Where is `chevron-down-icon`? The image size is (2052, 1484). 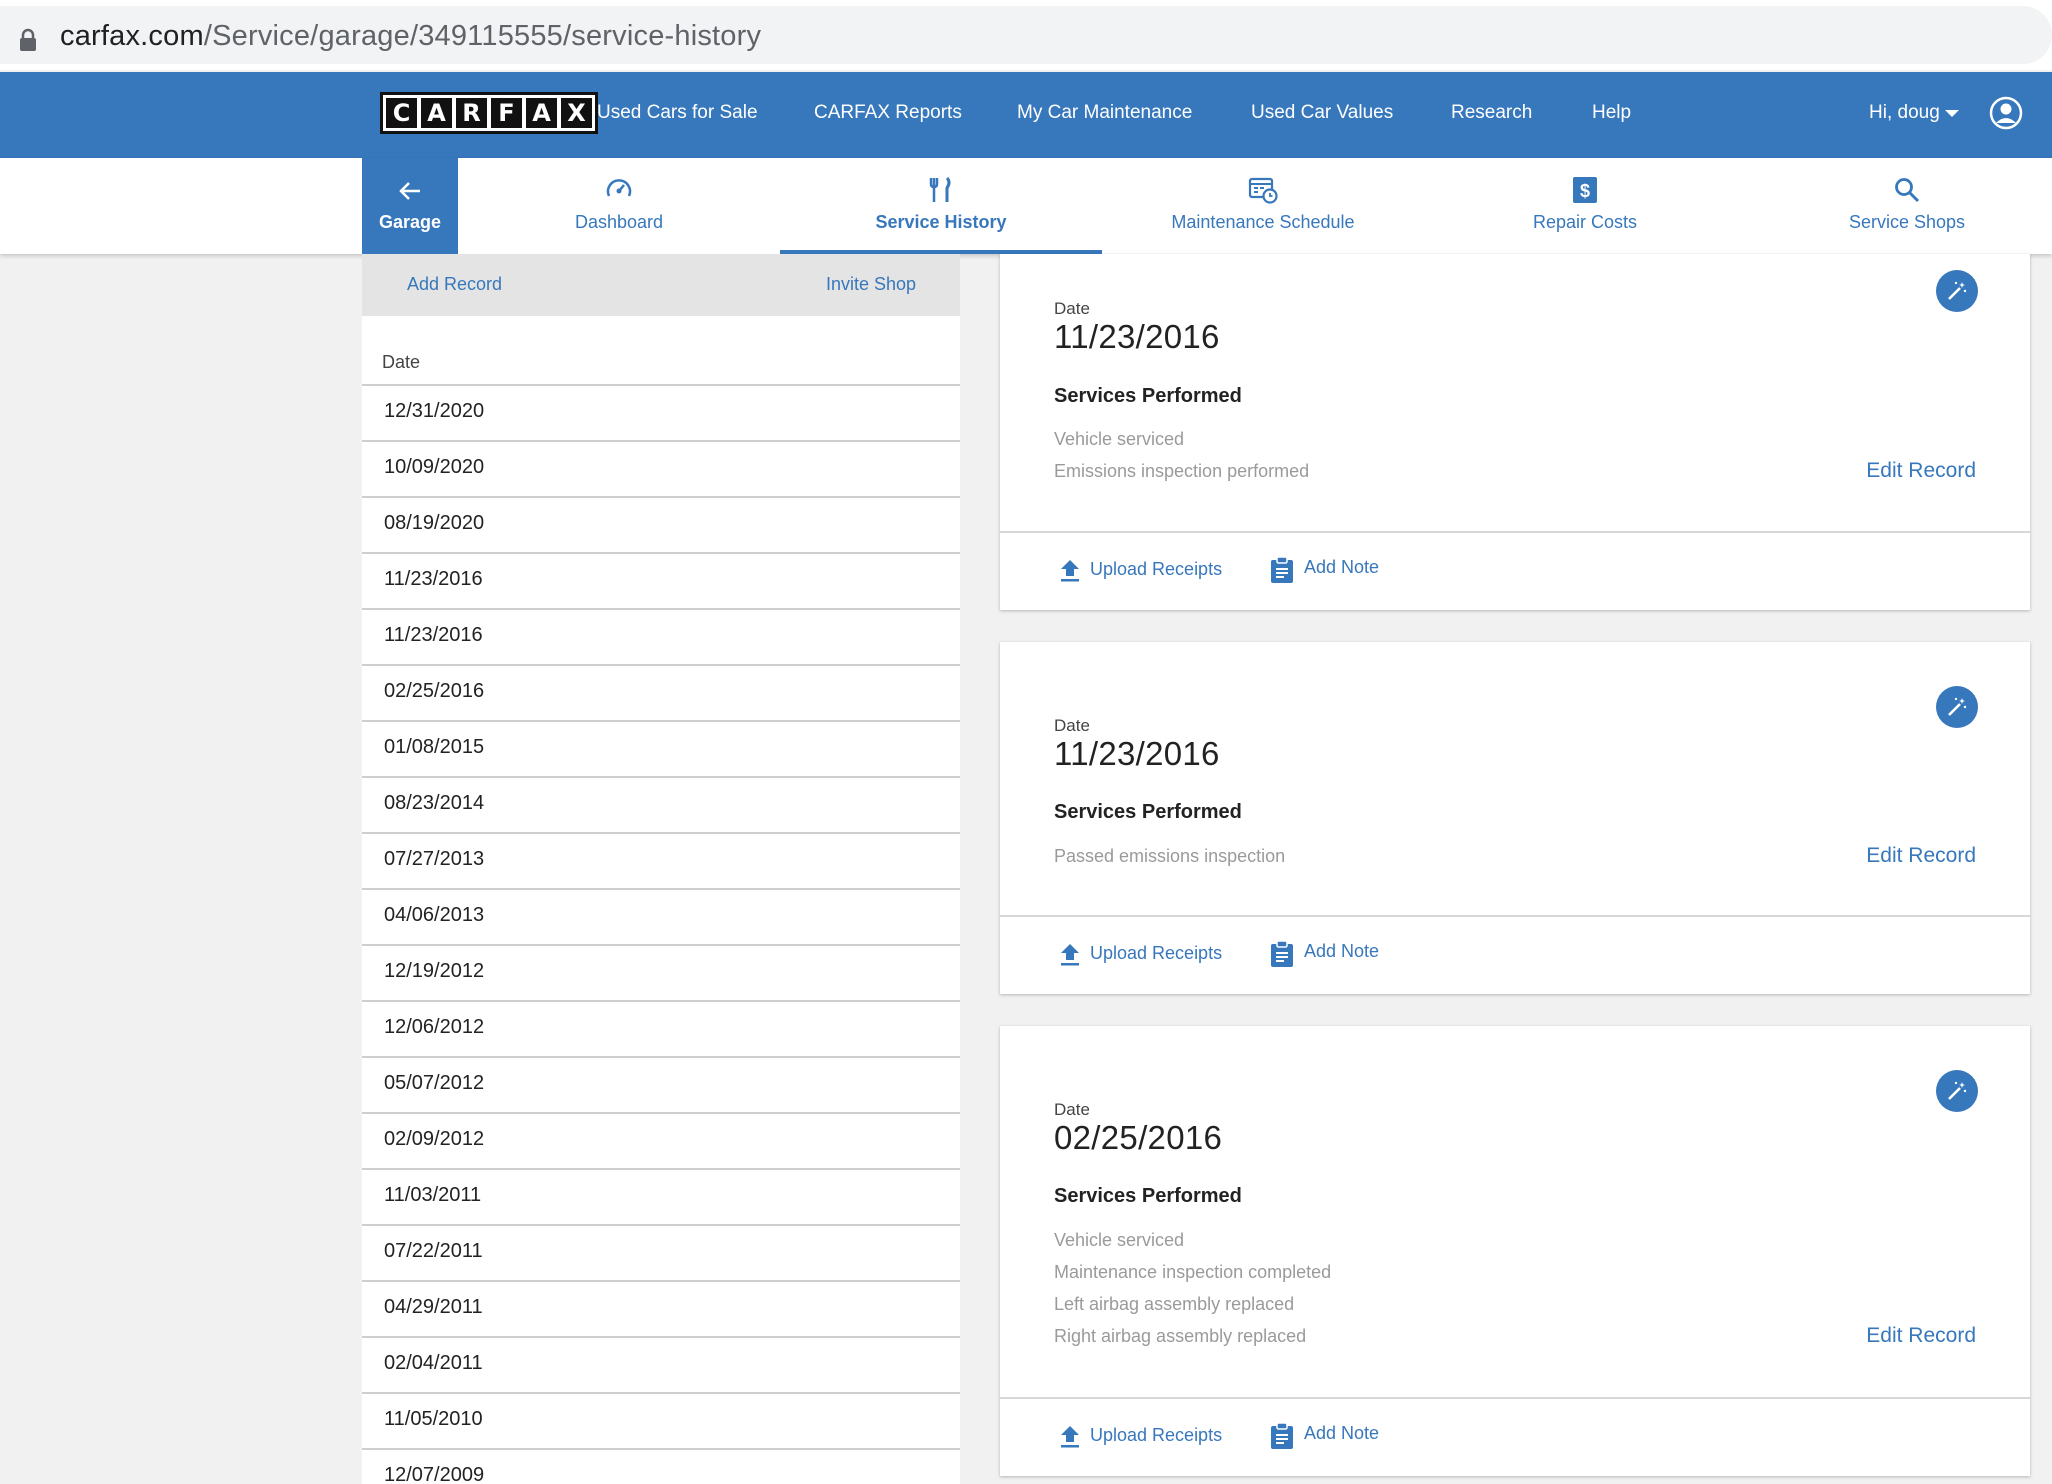
chevron-down-icon is located at coordinates (1952, 113).